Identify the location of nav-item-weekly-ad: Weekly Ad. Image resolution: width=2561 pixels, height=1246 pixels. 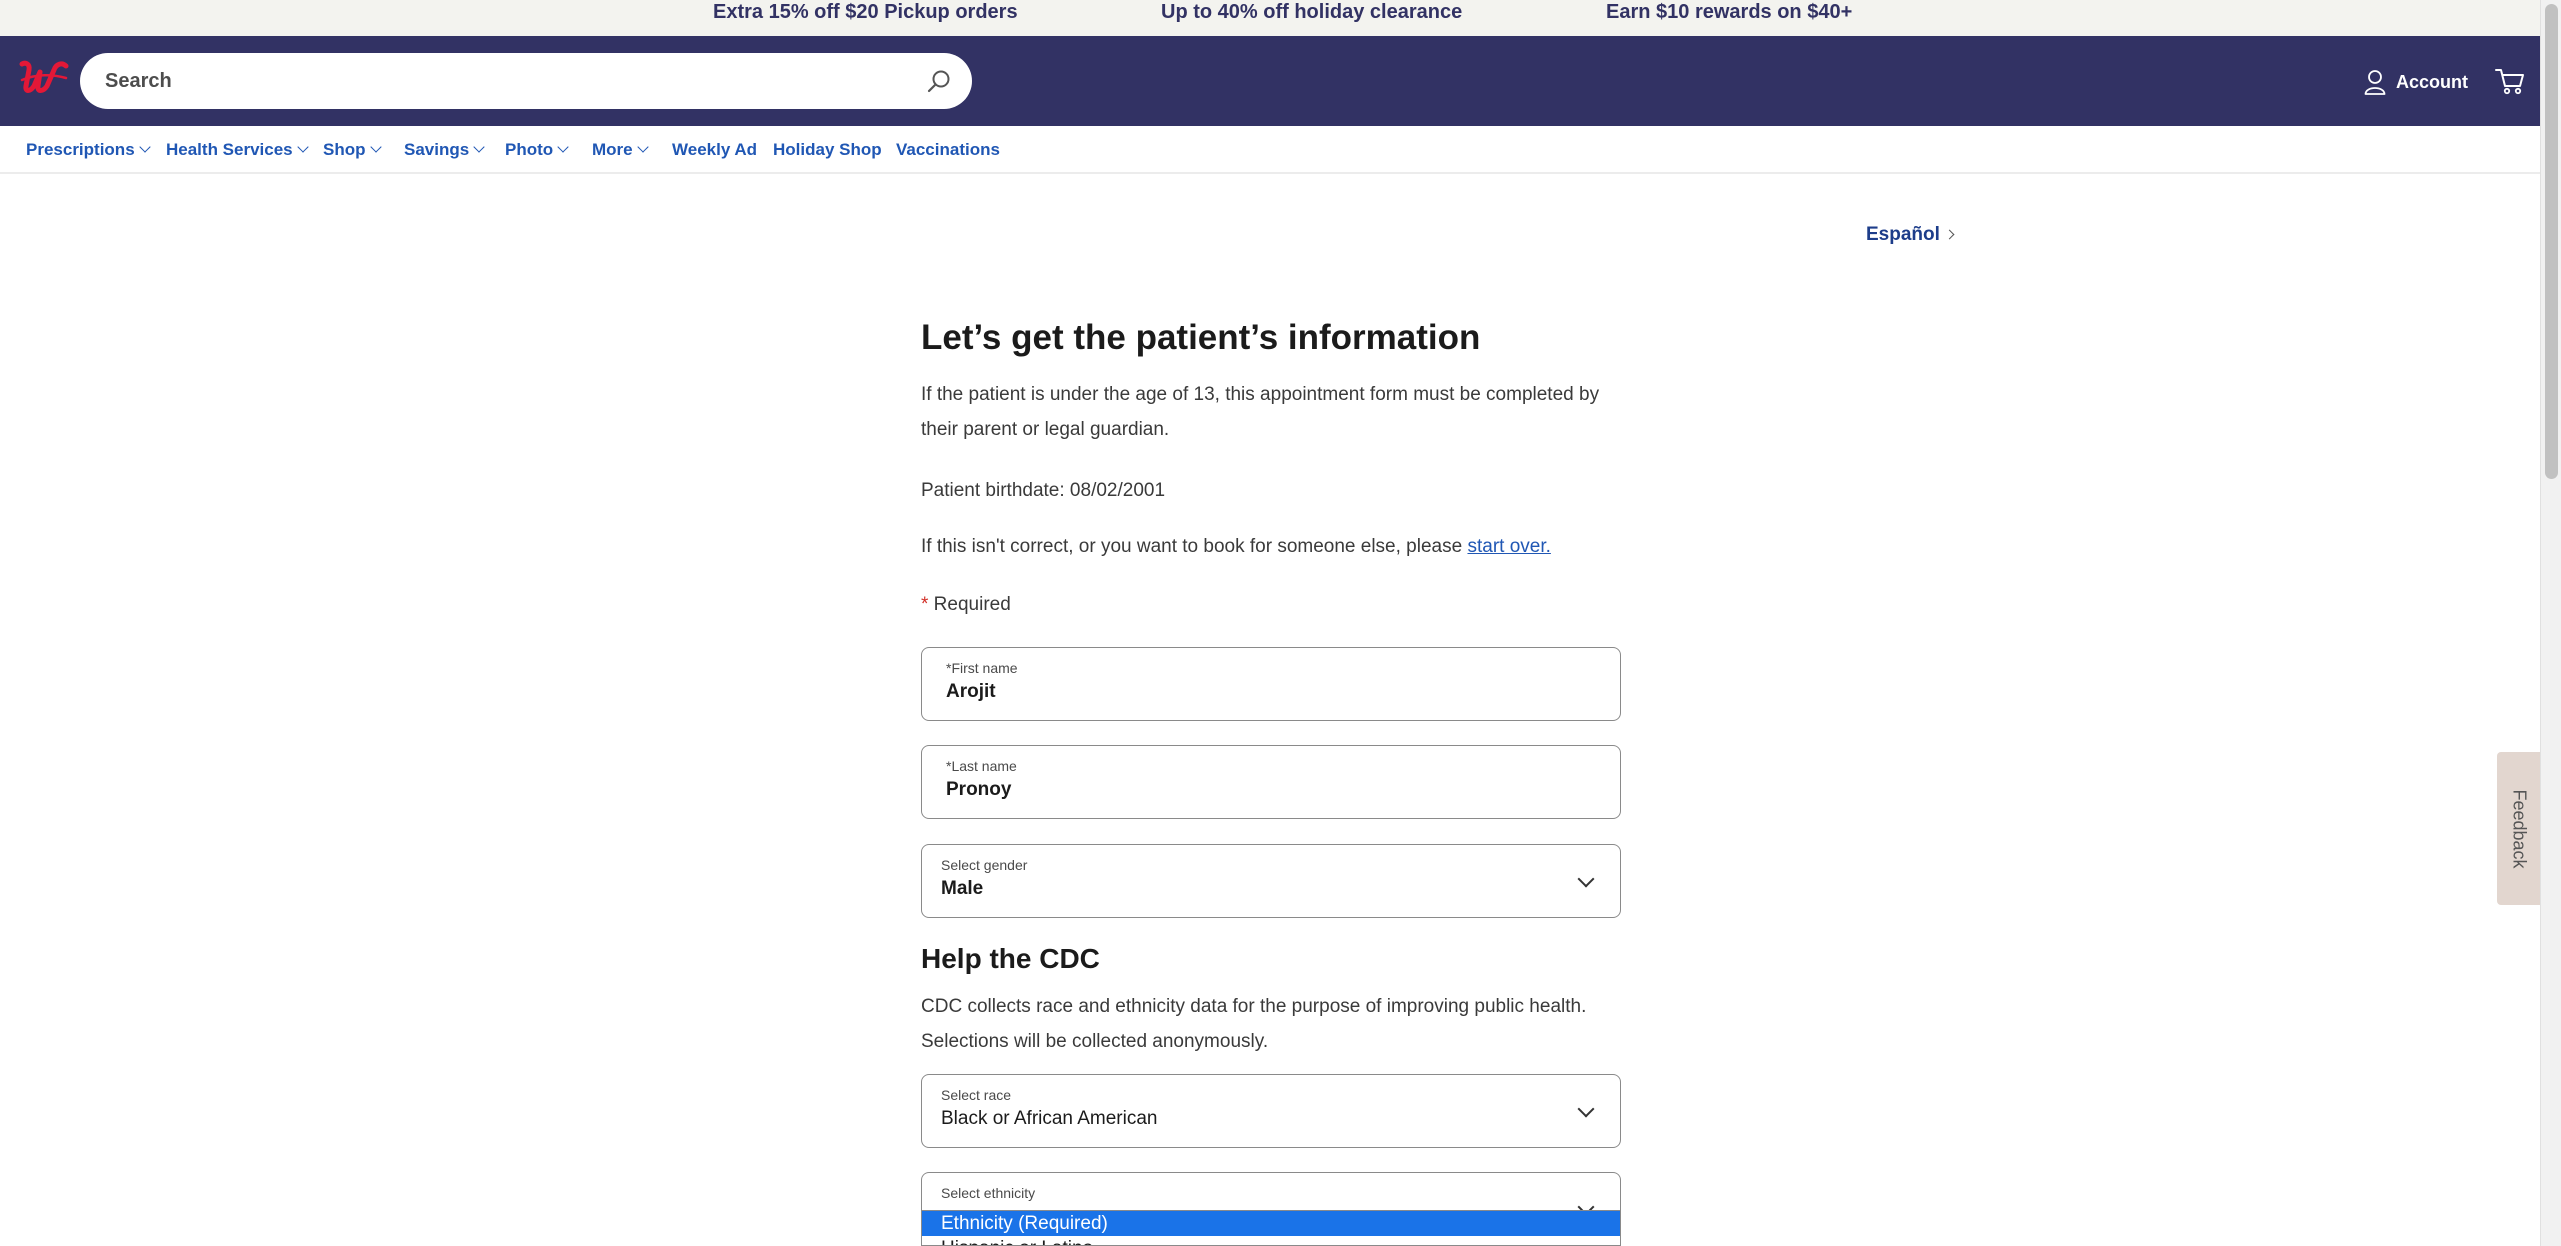
(714, 150).